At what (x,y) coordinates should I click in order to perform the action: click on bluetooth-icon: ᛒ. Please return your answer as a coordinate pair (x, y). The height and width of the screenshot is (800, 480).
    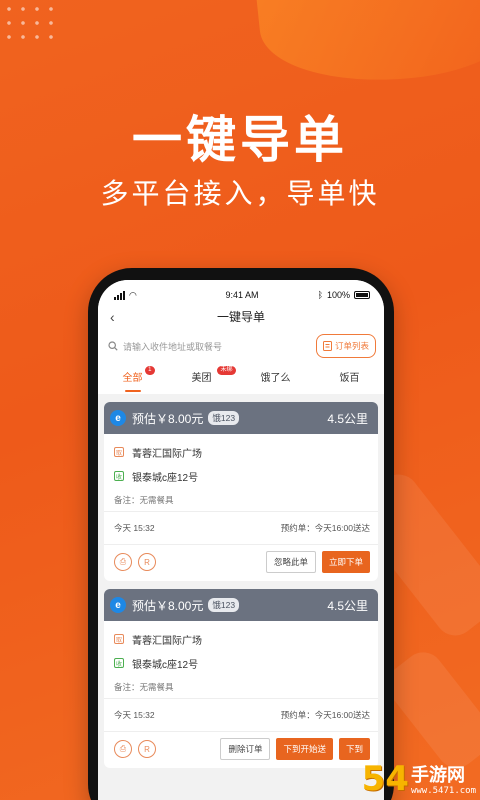
    Looking at the image, I should click on (320, 295).